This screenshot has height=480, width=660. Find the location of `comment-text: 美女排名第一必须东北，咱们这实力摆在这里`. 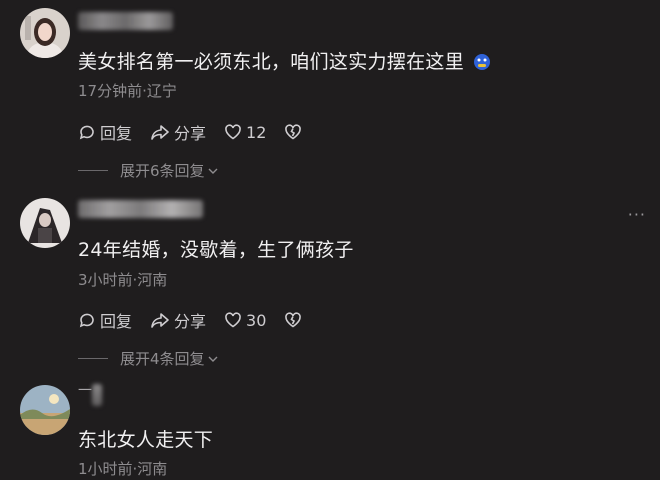

comment-text: 美女排名第一必须东北，咱们这实力摆在这里 is located at coordinates (284, 61).